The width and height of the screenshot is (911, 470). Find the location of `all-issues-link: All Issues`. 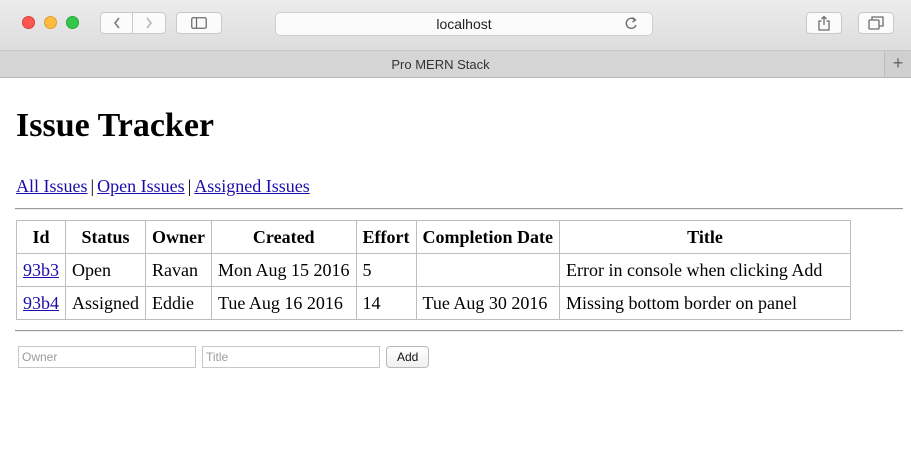

all-issues-link: All Issues is located at coordinates (52, 186).